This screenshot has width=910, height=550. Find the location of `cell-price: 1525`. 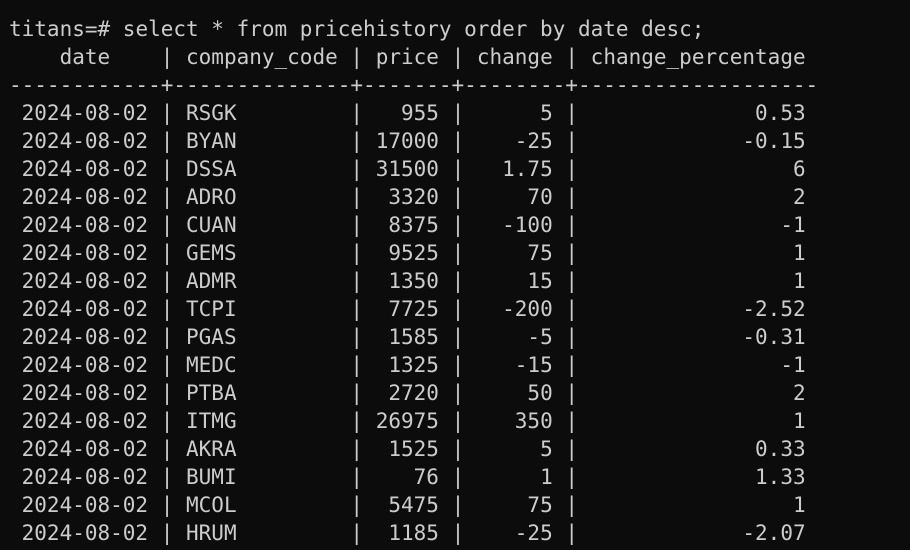

cell-price: 1525 is located at coordinates (407, 449).